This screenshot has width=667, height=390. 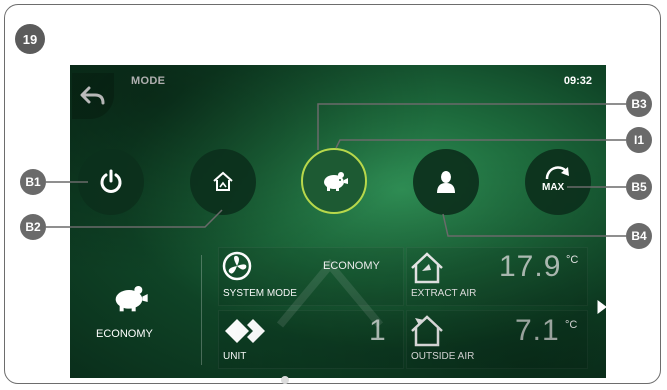 What do you see at coordinates (245, 331) in the screenshot?
I see `diamond-icon` at bounding box center [245, 331].